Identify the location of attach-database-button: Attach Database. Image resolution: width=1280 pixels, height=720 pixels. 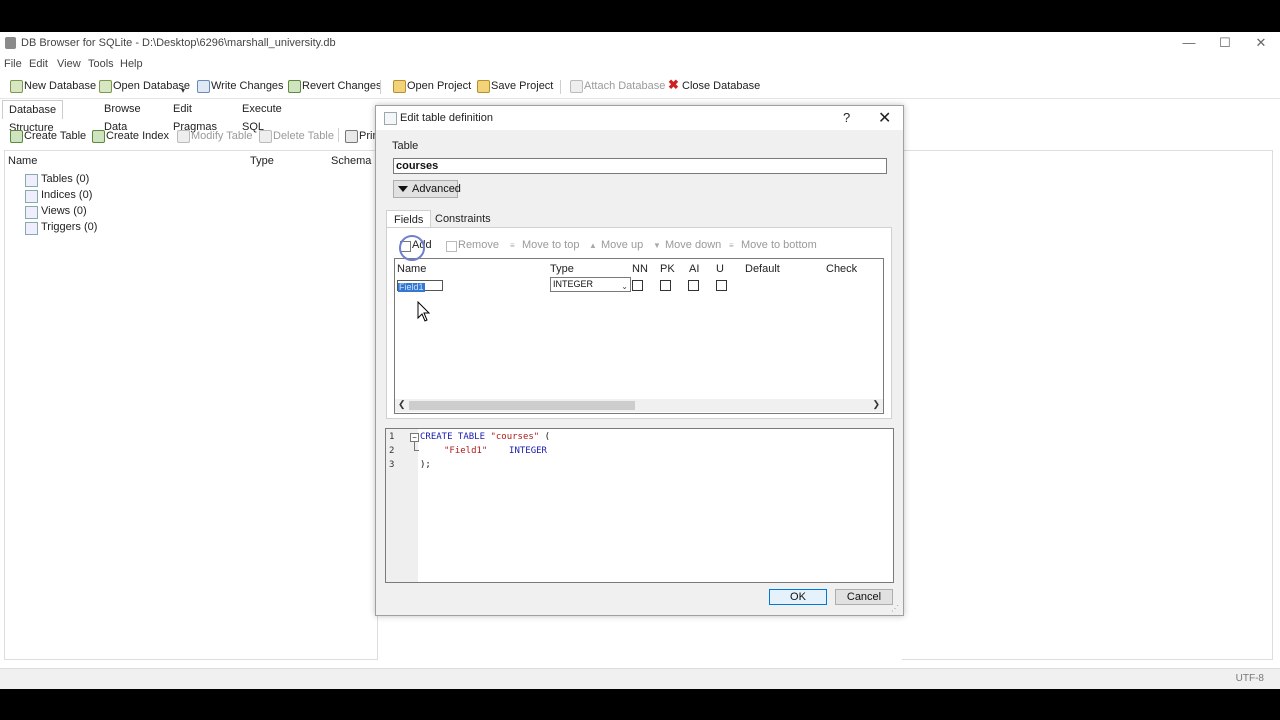
(617, 86).